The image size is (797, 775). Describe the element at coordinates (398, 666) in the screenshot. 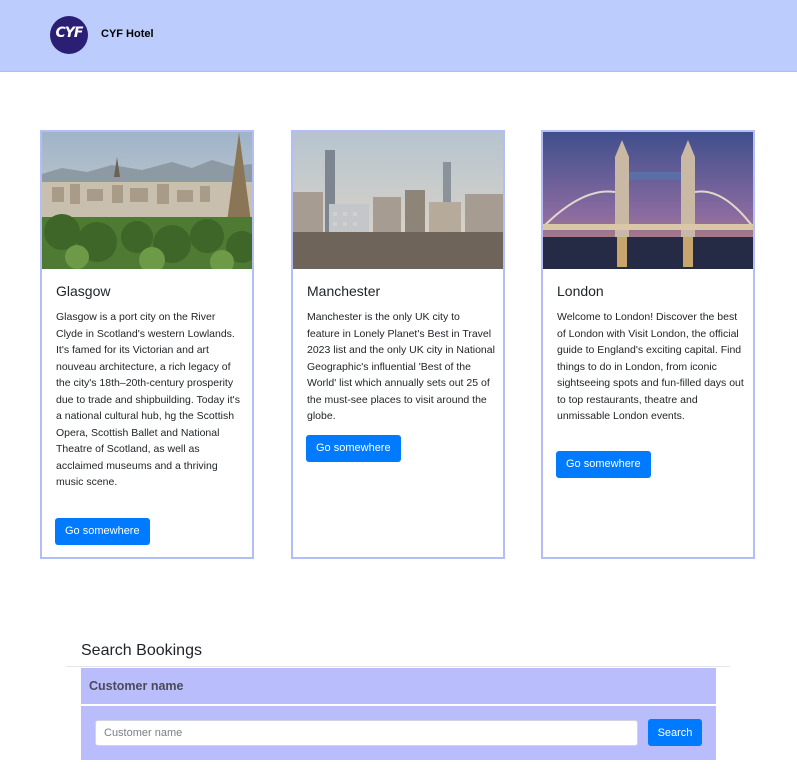

I see `divider` at that location.